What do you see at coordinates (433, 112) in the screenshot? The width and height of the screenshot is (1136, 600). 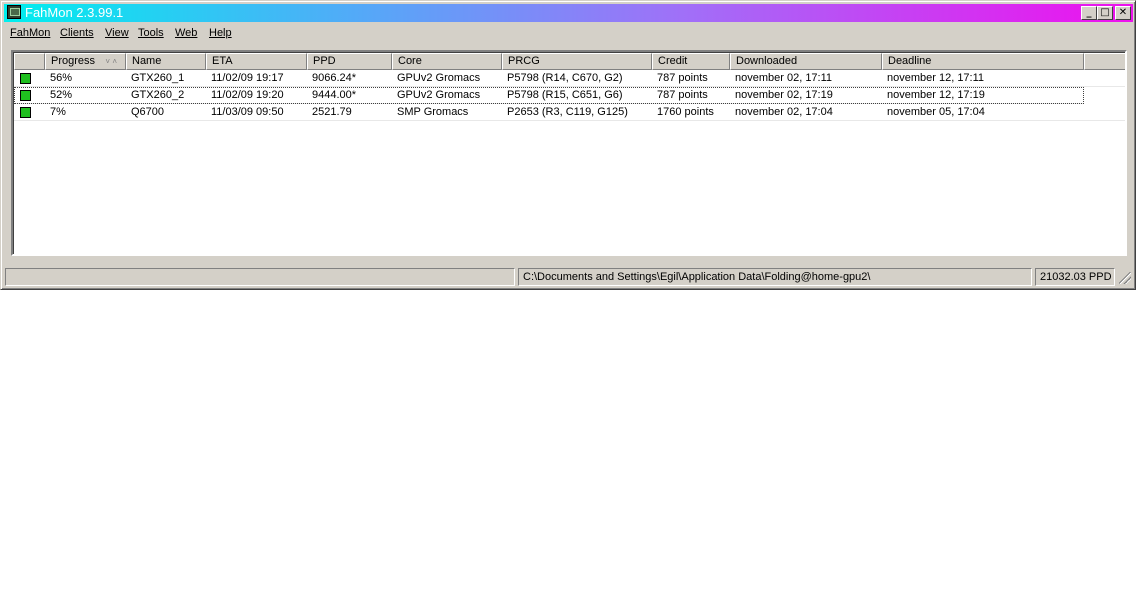 I see `core-cell: SMP Gromacs` at bounding box center [433, 112].